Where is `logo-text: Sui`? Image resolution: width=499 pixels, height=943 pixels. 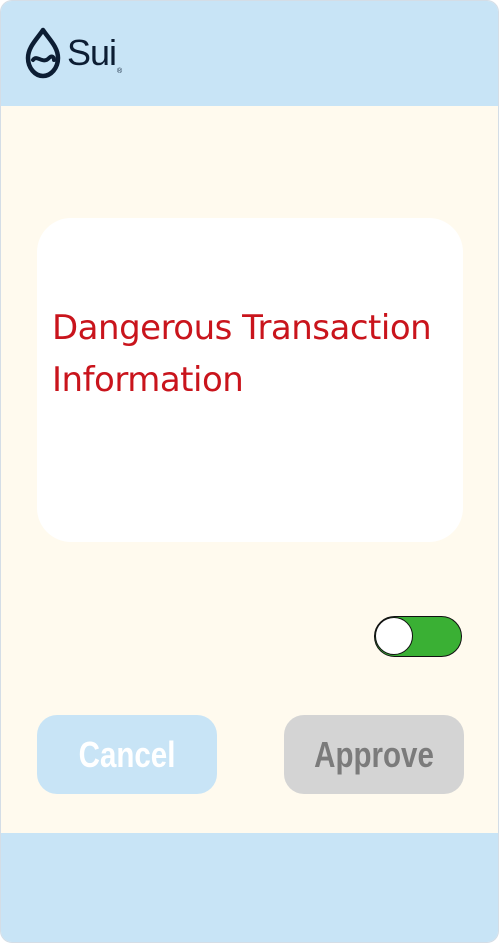
logo-text: Sui is located at coordinates (92, 52).